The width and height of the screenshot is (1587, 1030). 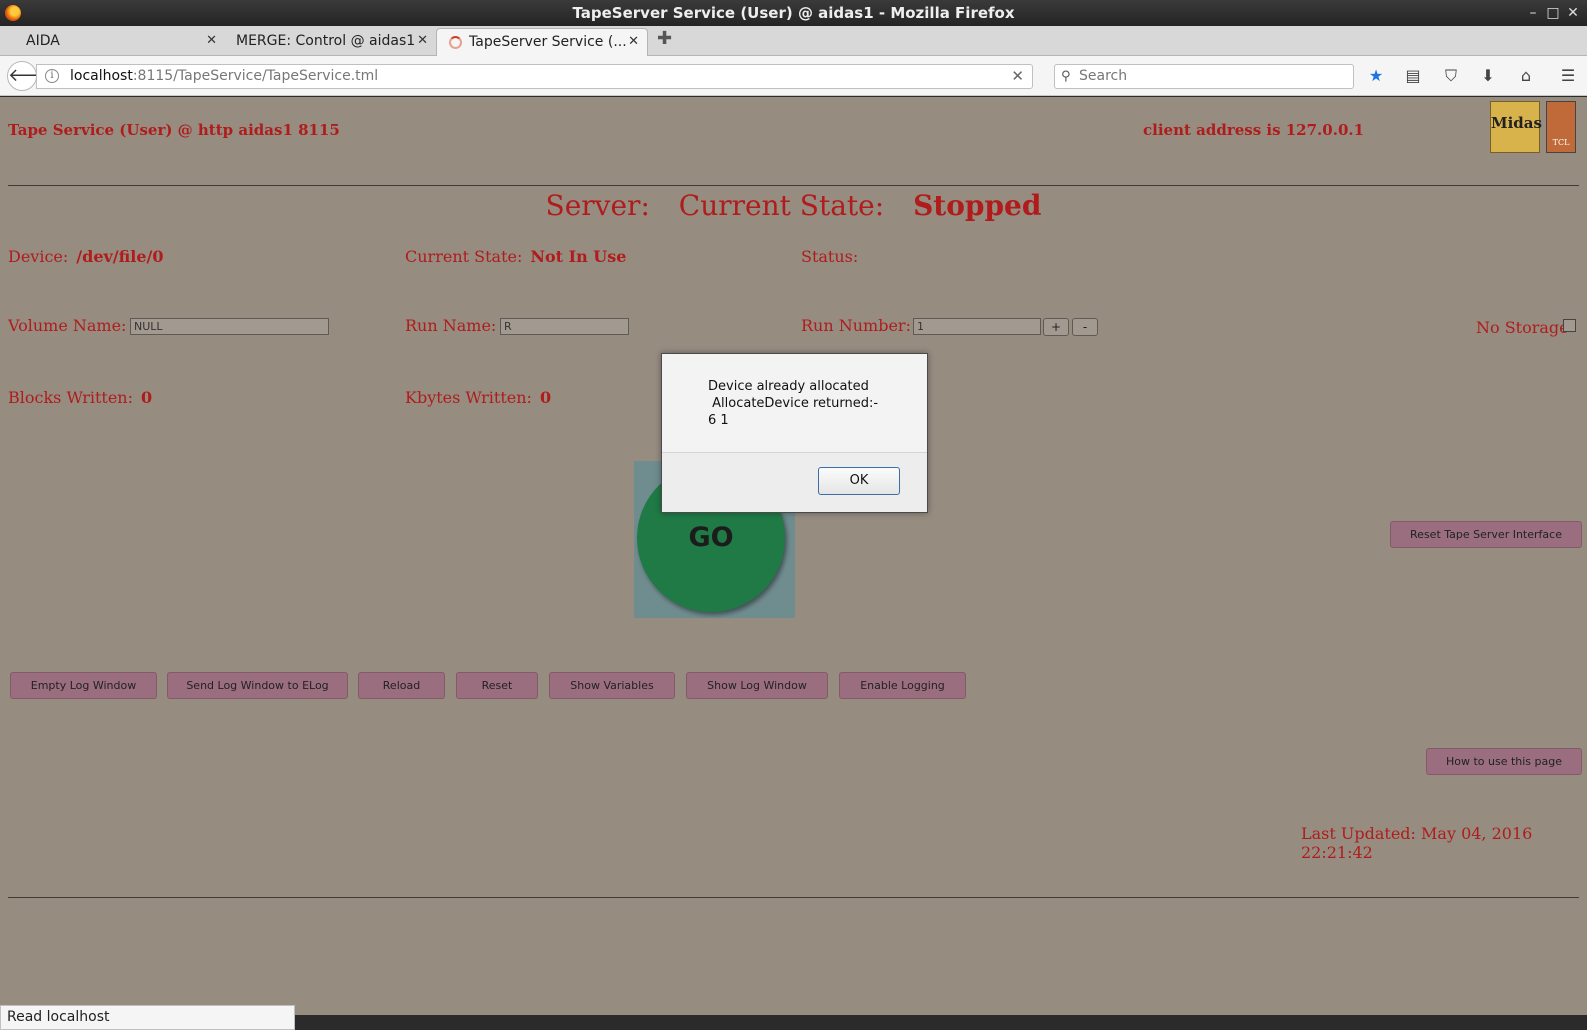 I want to click on no-storage-label: No Storage, so click(x=1522, y=327).